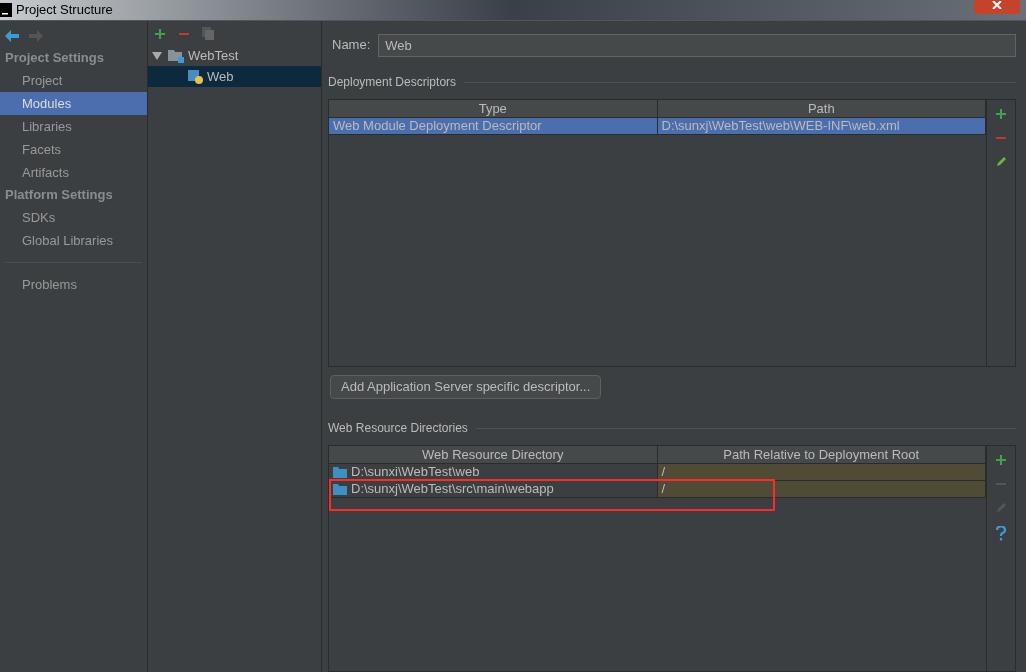 The height and width of the screenshot is (672, 1026). What do you see at coordinates (64, 10) in the screenshot?
I see `window-title: Project Structure` at bounding box center [64, 10].